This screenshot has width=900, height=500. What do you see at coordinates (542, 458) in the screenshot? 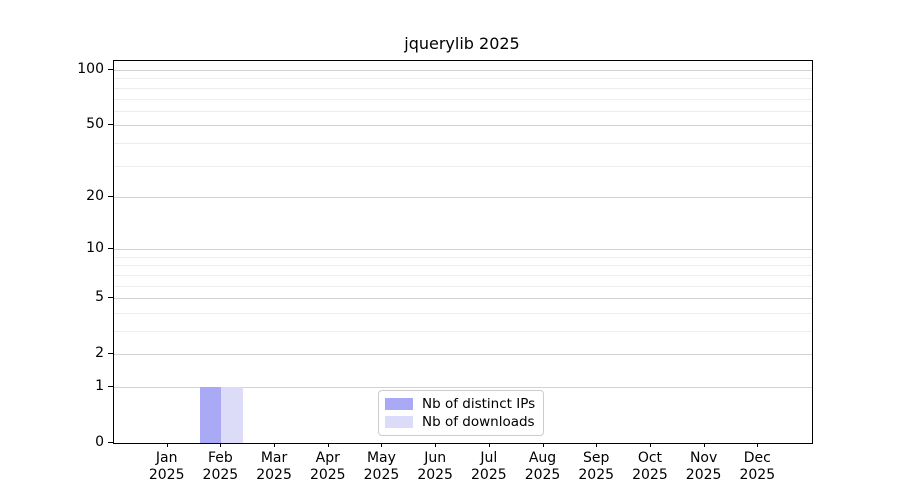
I see `x-tick-month: Aug` at bounding box center [542, 458].